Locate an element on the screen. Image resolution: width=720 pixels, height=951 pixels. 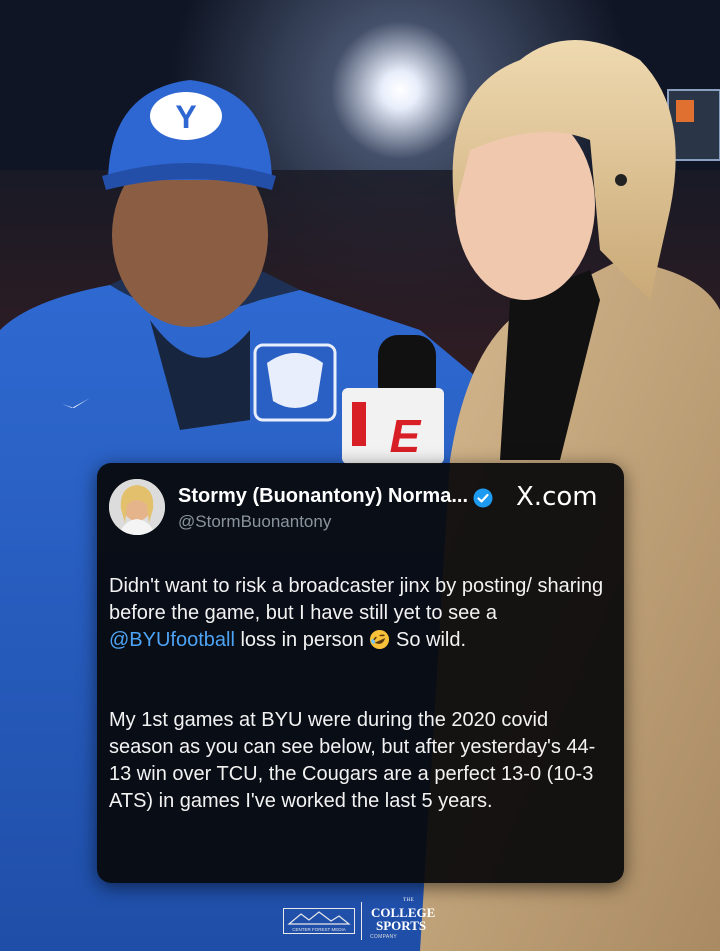
profile-avatar is located at coordinates (137, 507).